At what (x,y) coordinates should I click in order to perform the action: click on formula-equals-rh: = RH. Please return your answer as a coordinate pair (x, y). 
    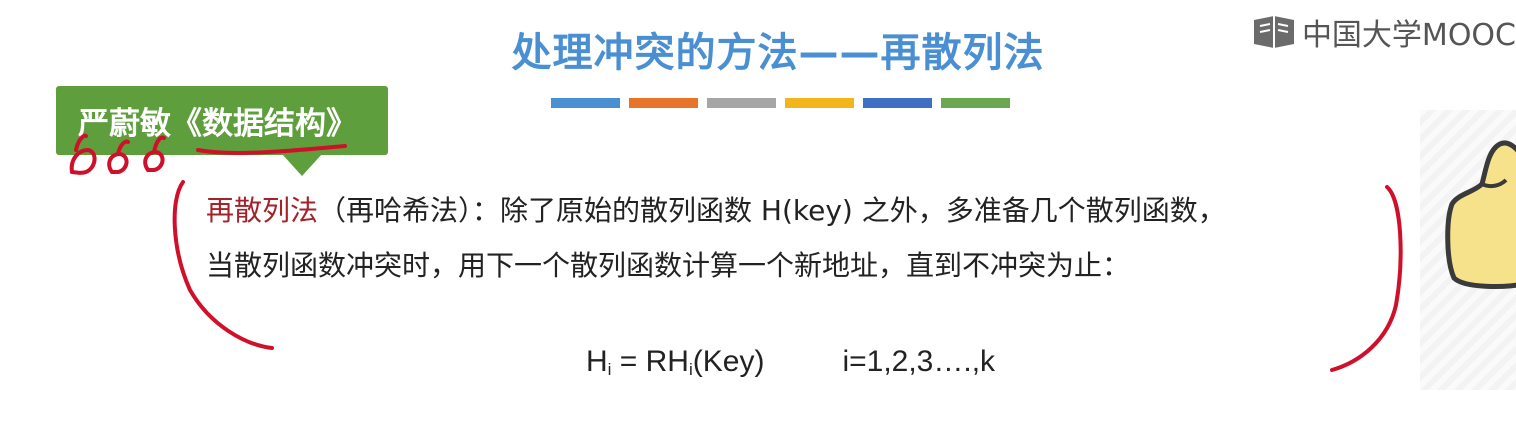
    Looking at the image, I should click on (650, 361).